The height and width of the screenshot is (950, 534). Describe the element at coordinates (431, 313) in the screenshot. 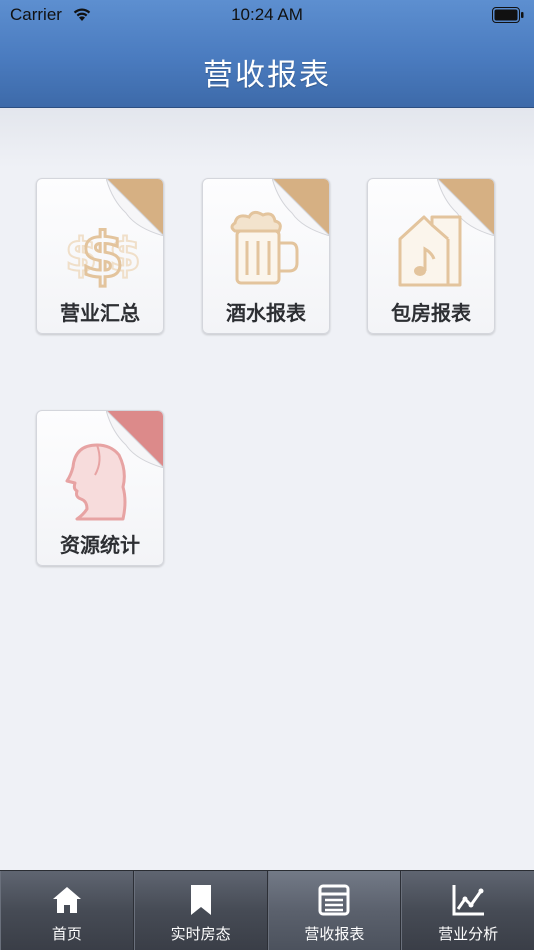

I see `tile-label: 包房报表` at that location.